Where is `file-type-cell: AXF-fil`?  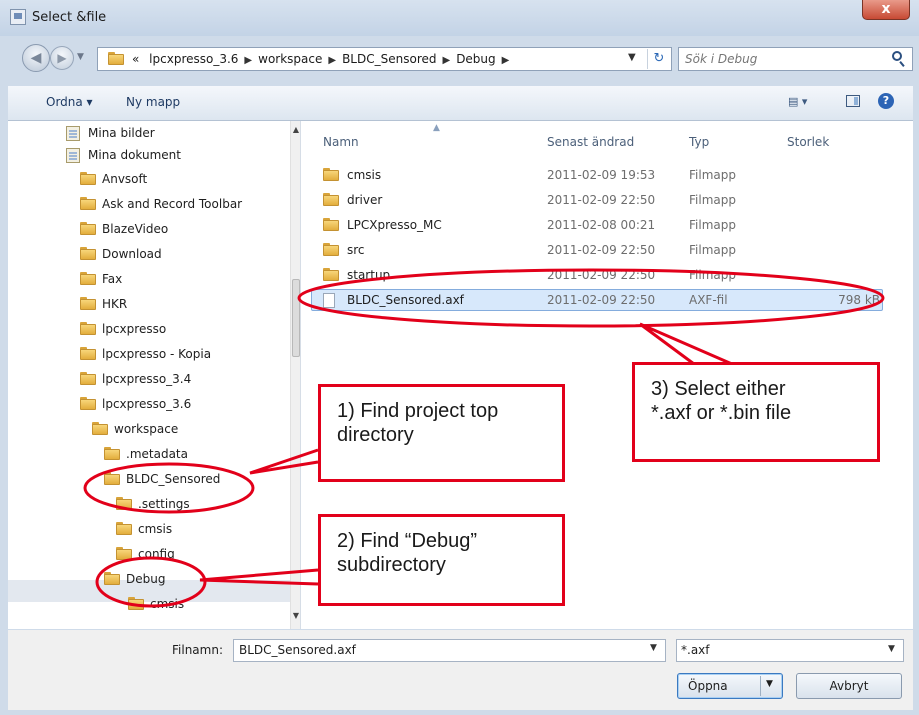 file-type-cell: AXF-fil is located at coordinates (708, 300).